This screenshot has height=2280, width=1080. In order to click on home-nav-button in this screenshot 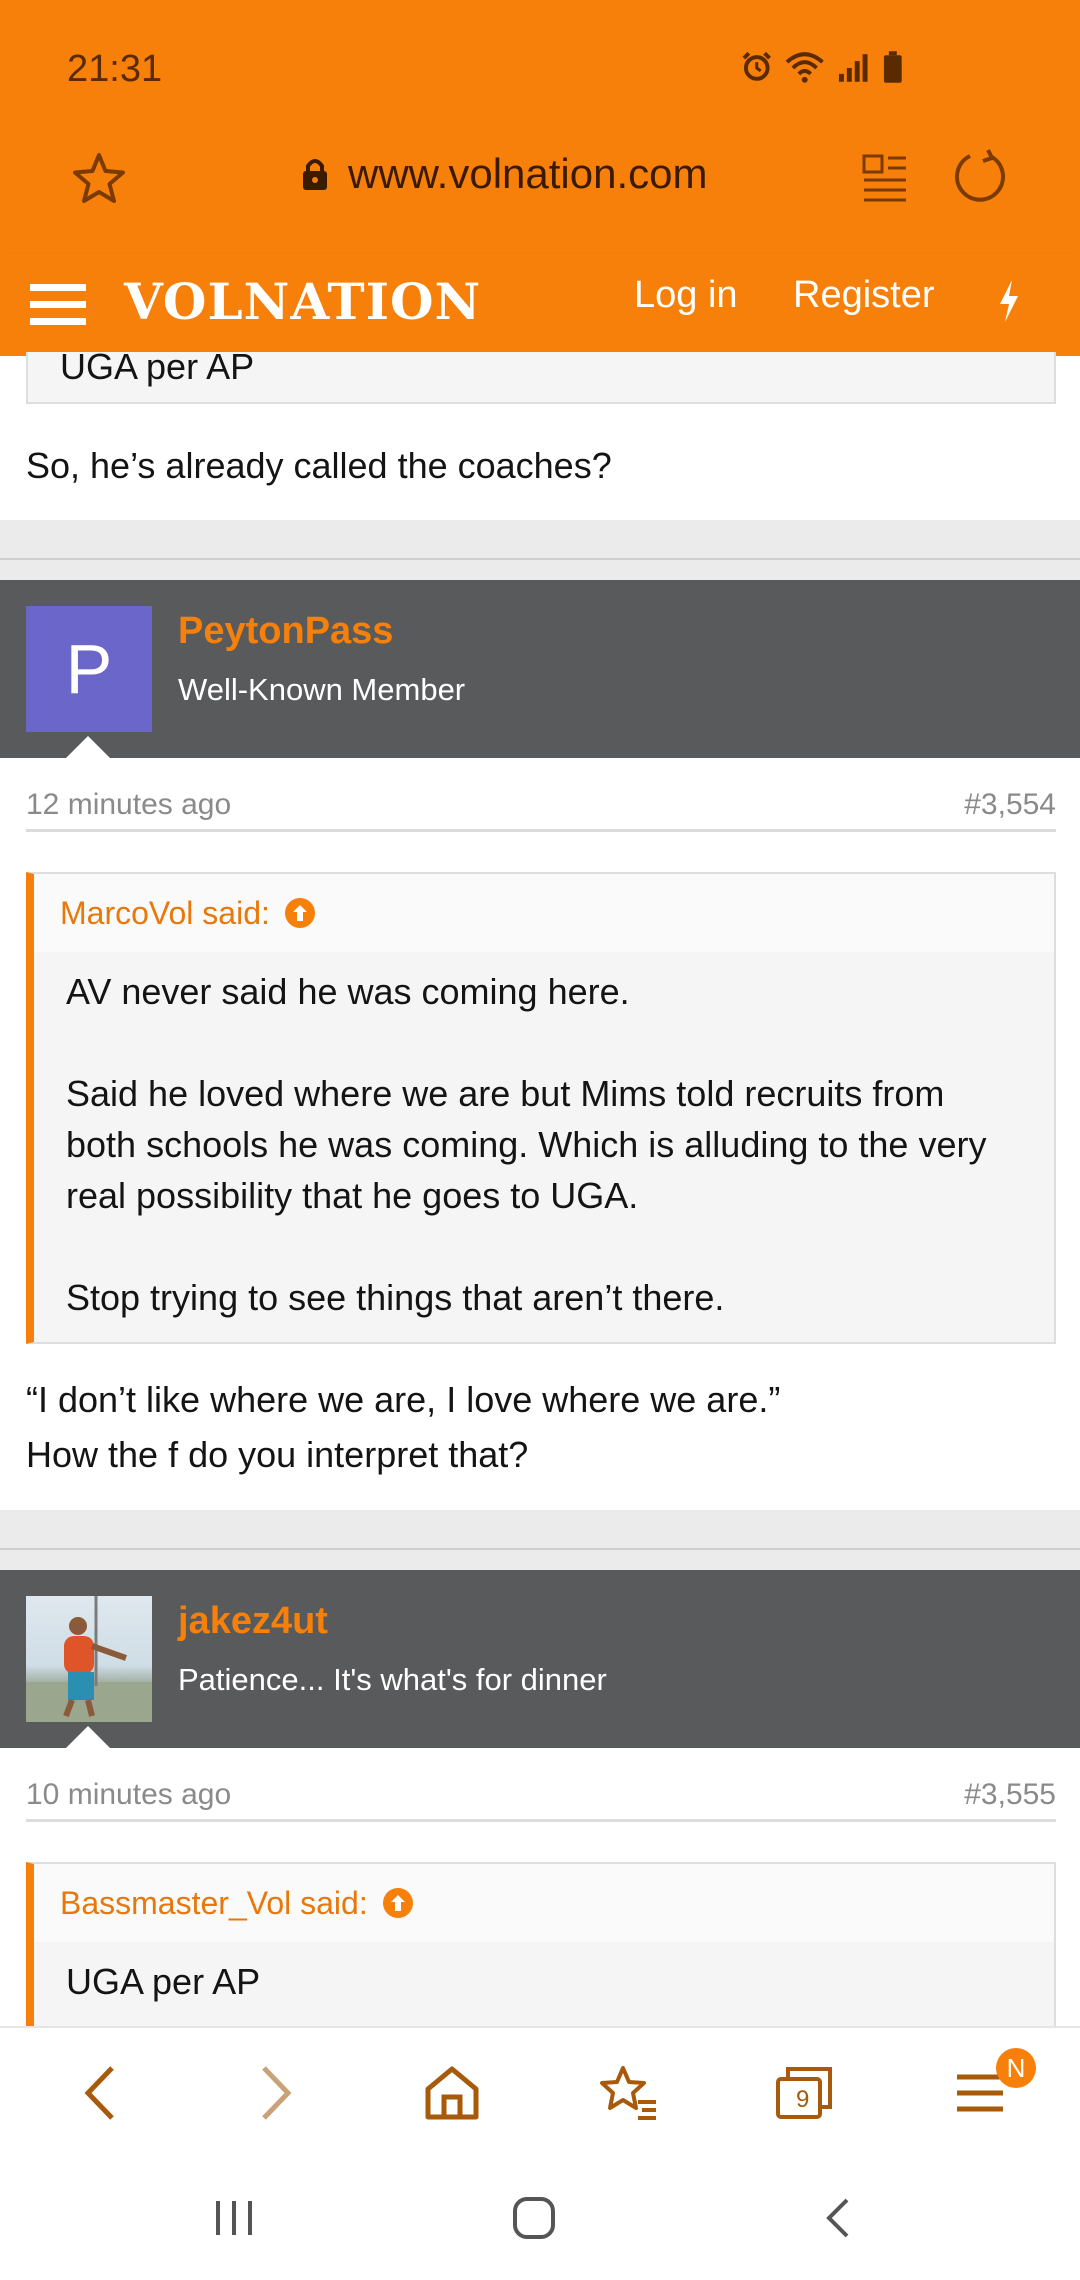, I will do `click(534, 2218)`.